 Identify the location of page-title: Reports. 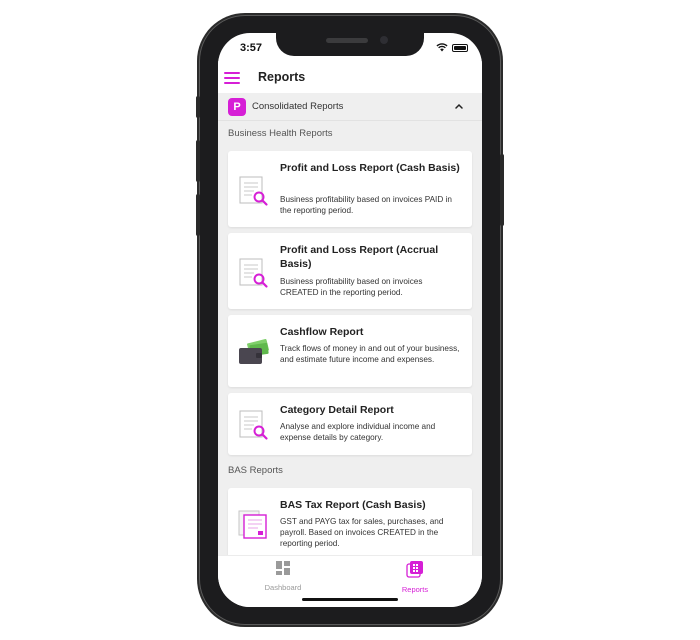
(282, 77).